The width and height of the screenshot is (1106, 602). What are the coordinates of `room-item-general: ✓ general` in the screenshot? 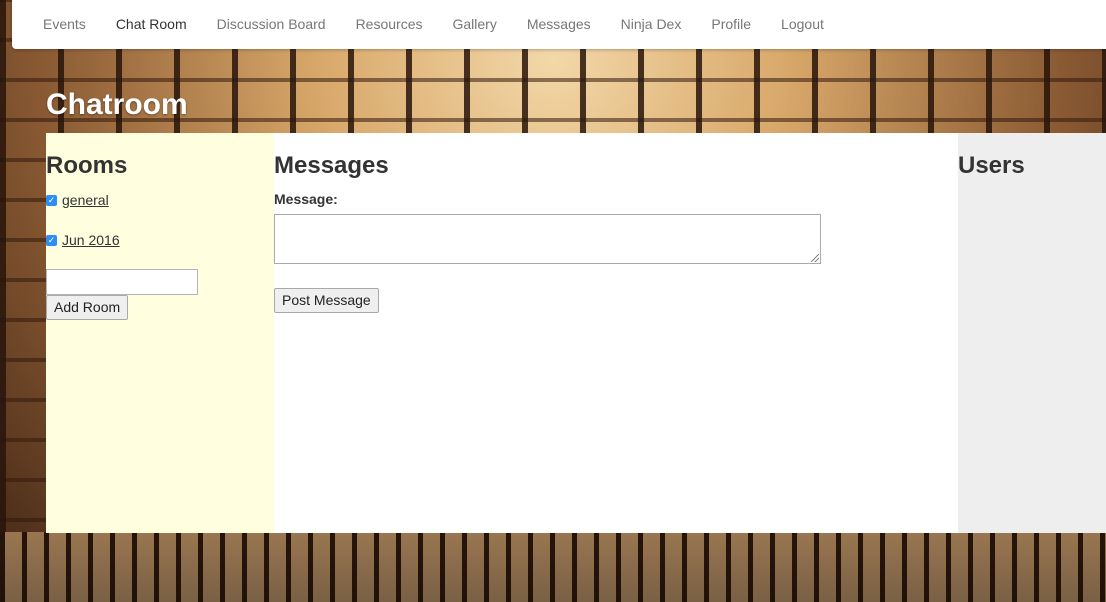 It's located at (77, 200).